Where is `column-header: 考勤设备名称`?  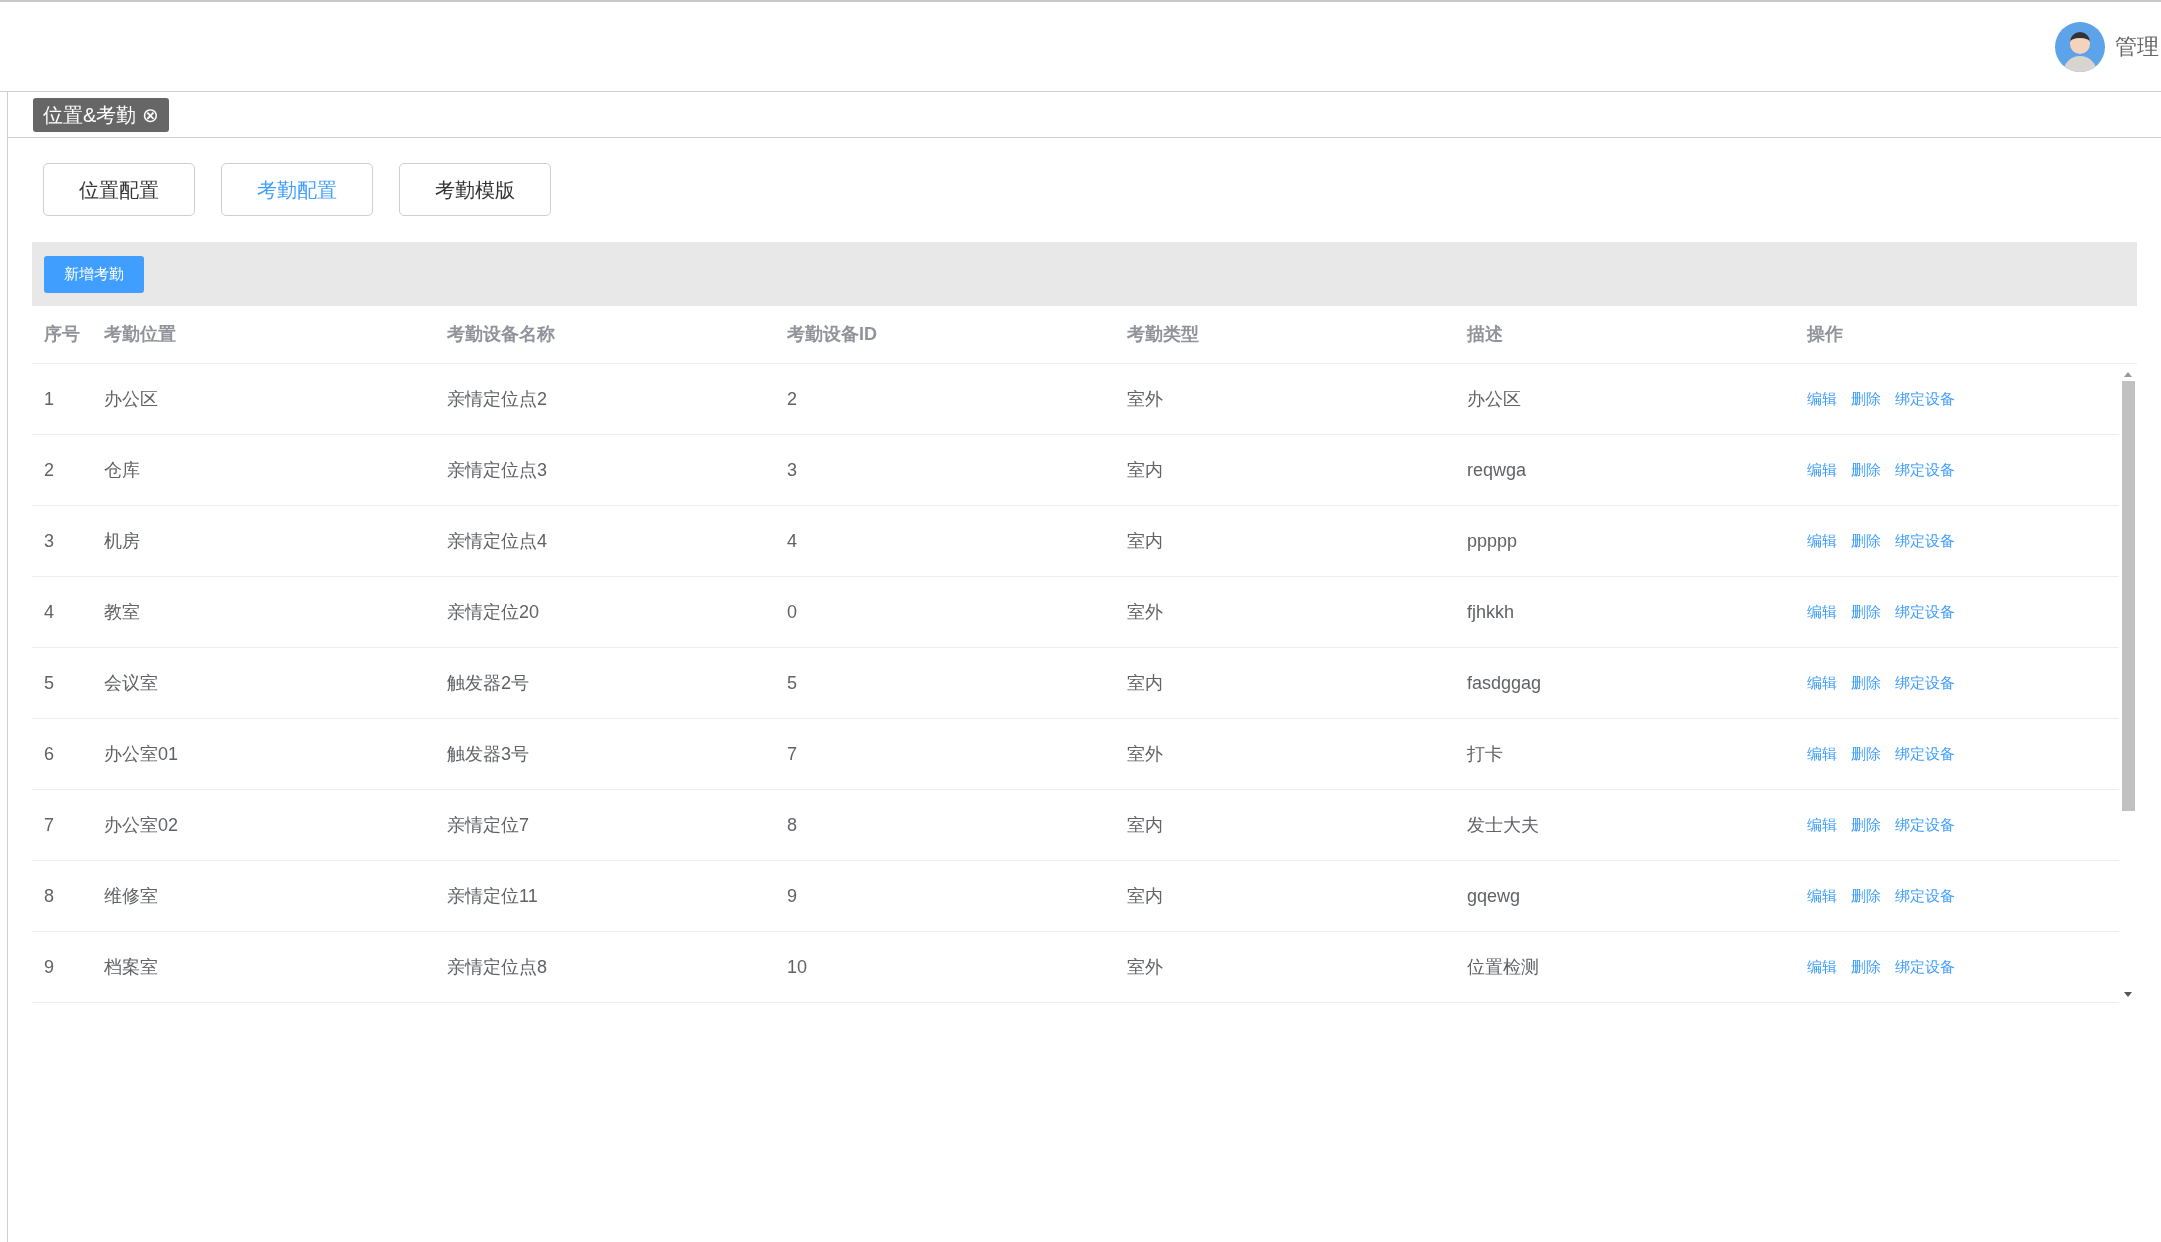 column-header: 考勤设备名称 is located at coordinates (501, 334).